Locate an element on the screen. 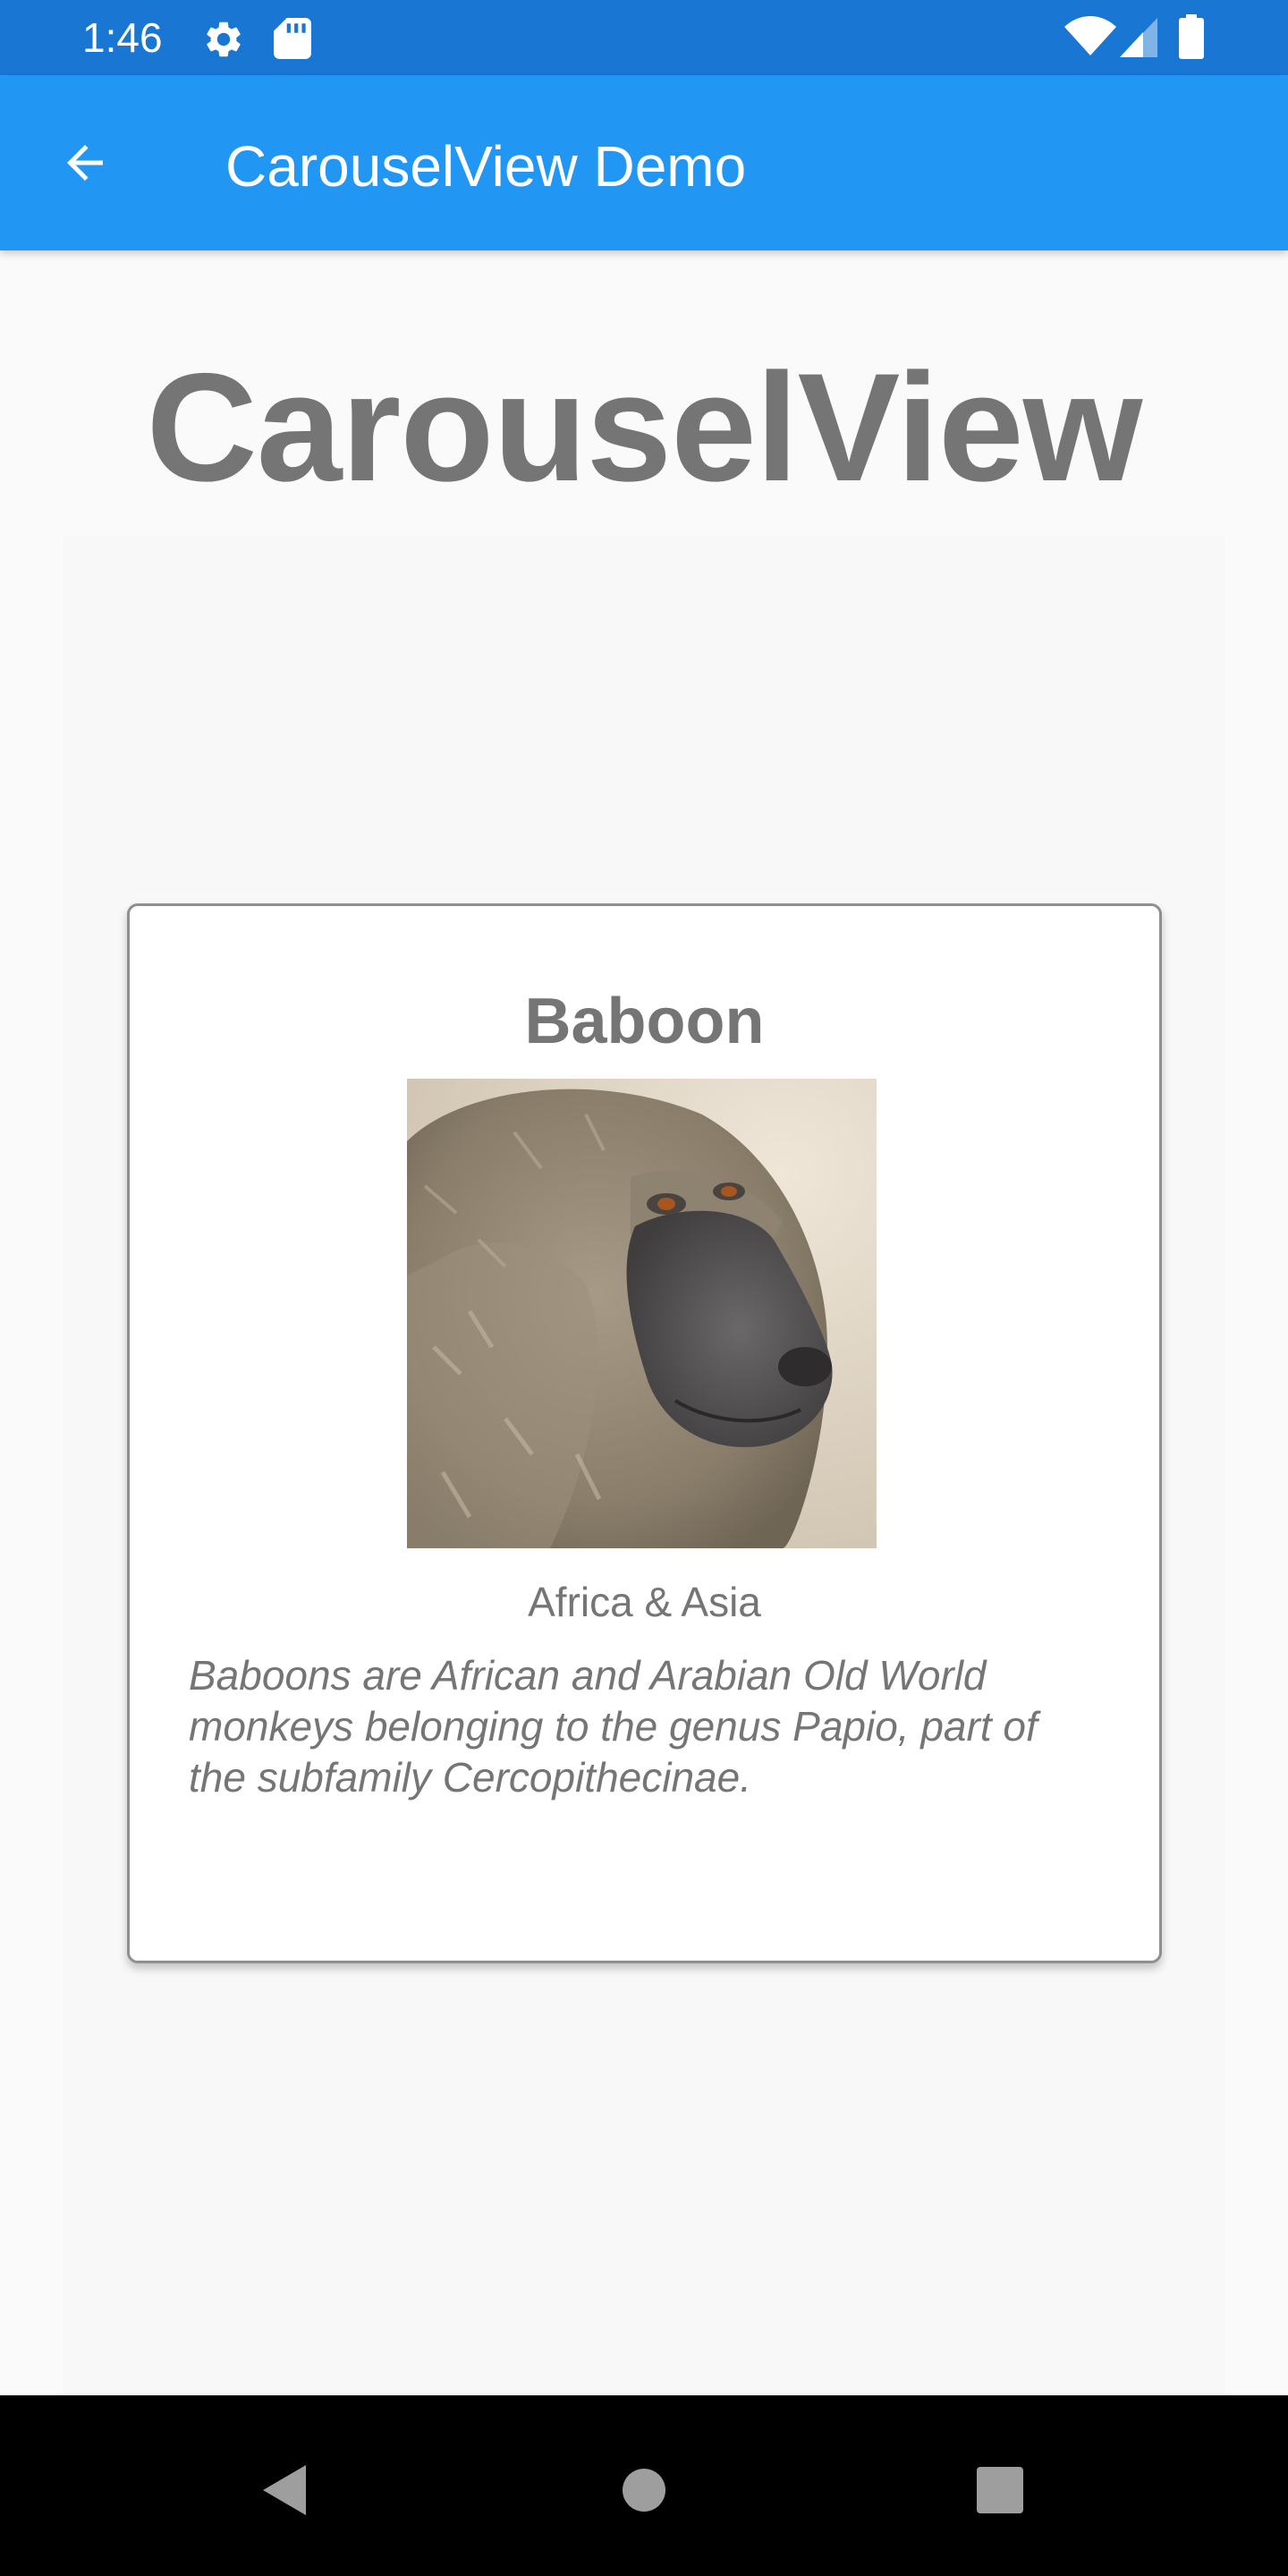 This screenshot has height=2576, width=1288. back-button is located at coordinates (85, 163).